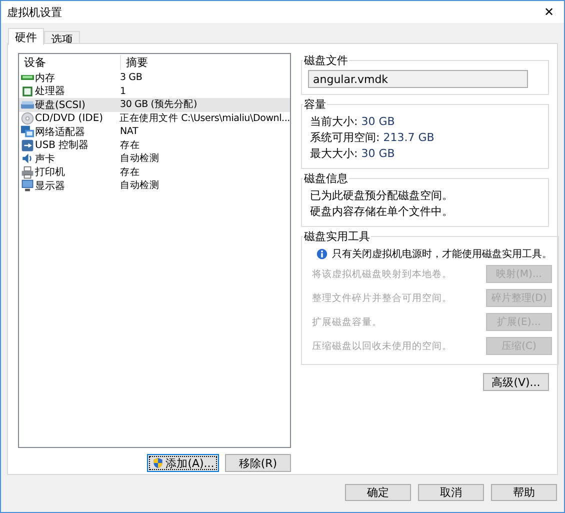 This screenshot has height=513, width=565. I want to click on capacity-label: 系统可用空间:, so click(345, 137).